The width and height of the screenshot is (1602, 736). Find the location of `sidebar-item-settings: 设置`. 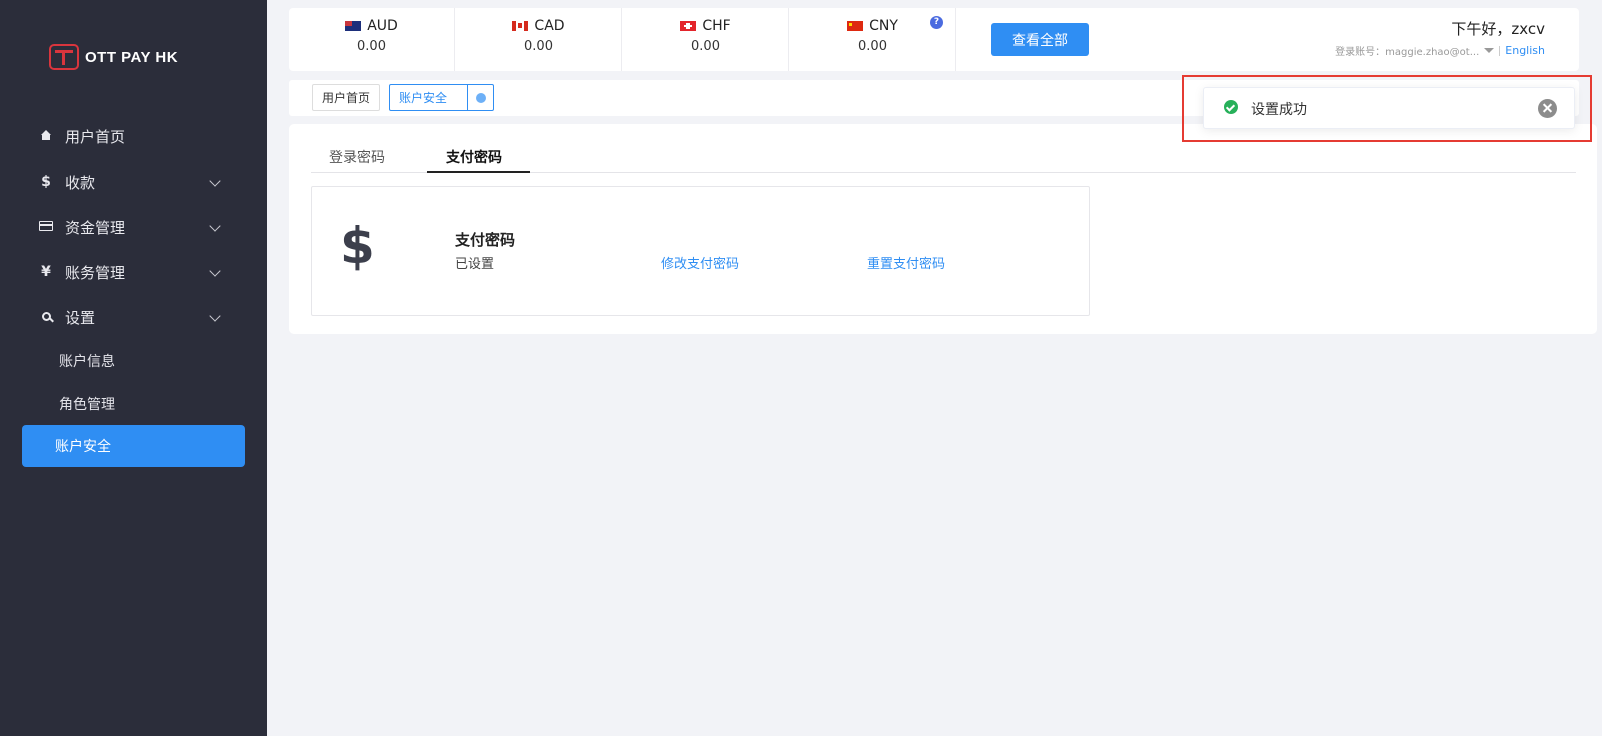

sidebar-item-settings: 设置 is located at coordinates (133, 317).